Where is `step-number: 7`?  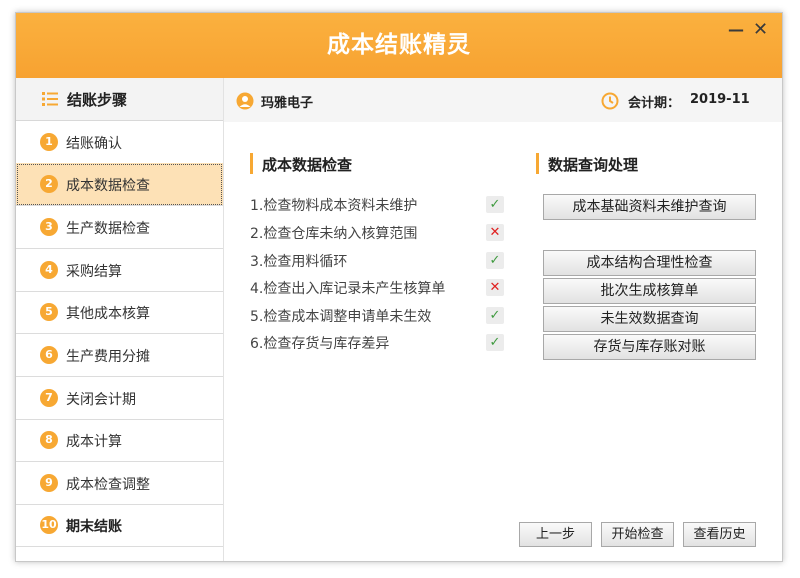
step-number: 7 is located at coordinates (49, 398).